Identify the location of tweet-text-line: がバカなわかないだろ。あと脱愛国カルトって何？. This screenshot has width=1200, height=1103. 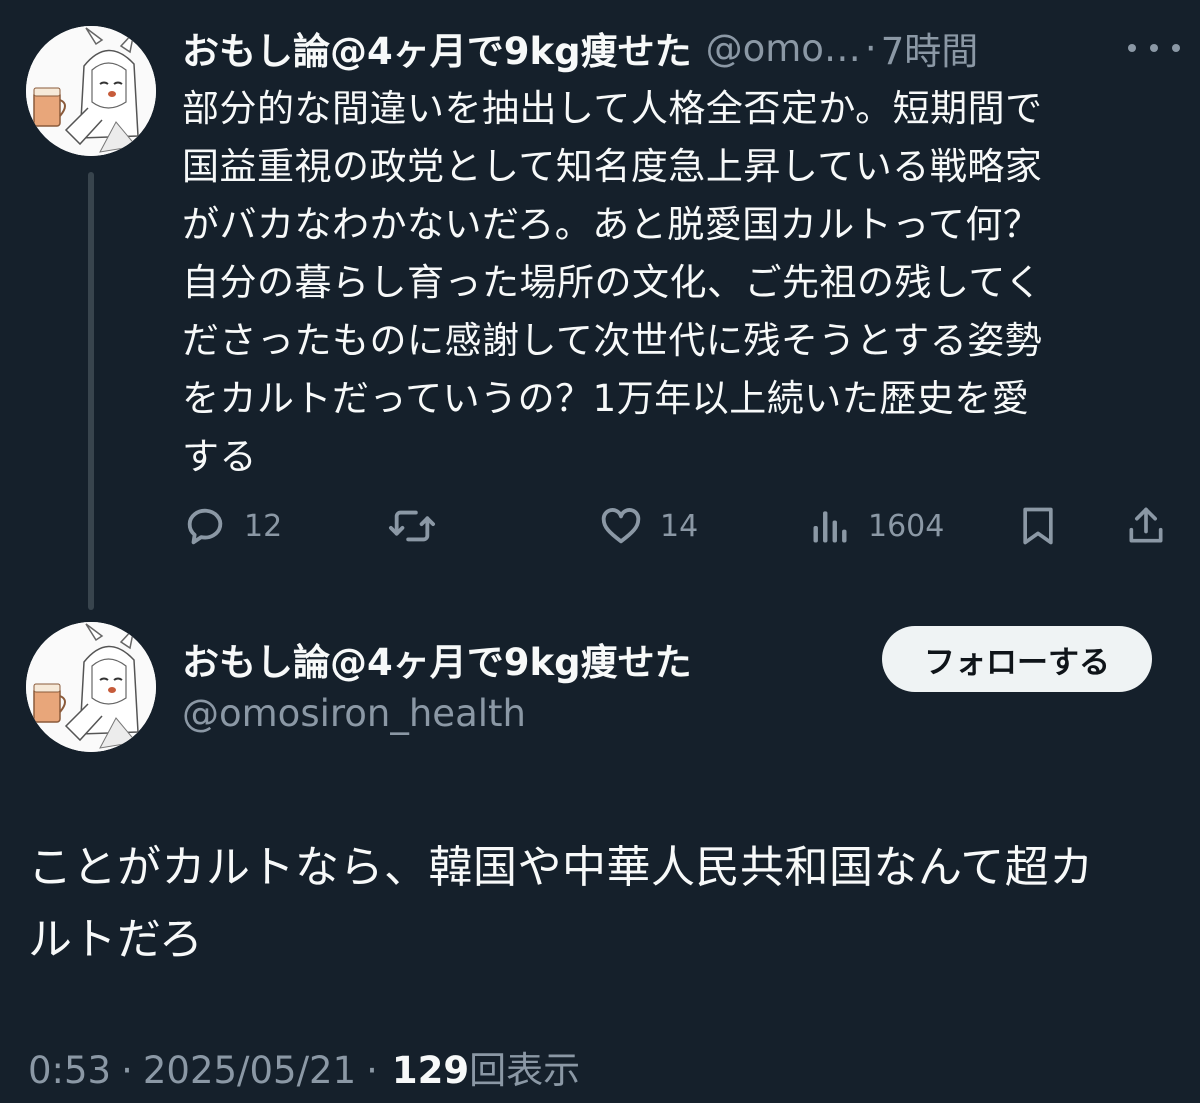
(611, 224).